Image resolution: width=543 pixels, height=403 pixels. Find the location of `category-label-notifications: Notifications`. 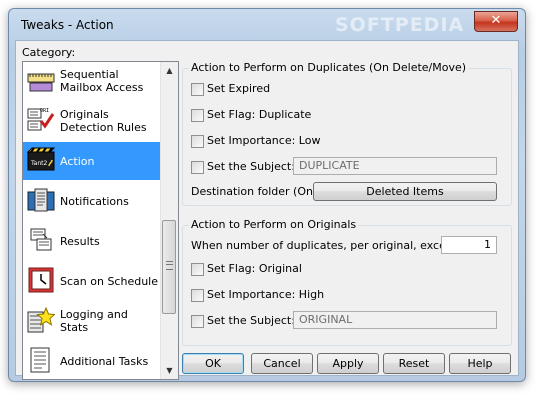

category-label-notifications: Notifications is located at coordinates (94, 201).